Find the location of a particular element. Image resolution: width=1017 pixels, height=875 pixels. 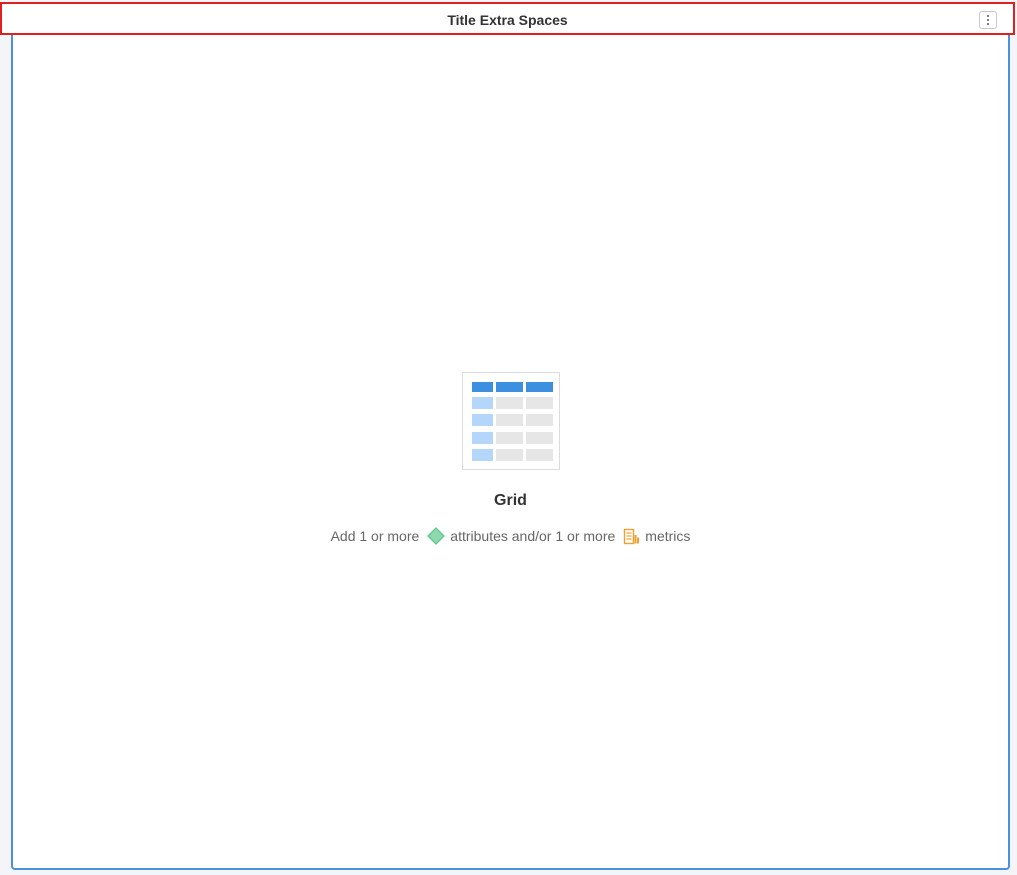

panel-title-bar: Title Extra Spaces is located at coordinates (507, 18).